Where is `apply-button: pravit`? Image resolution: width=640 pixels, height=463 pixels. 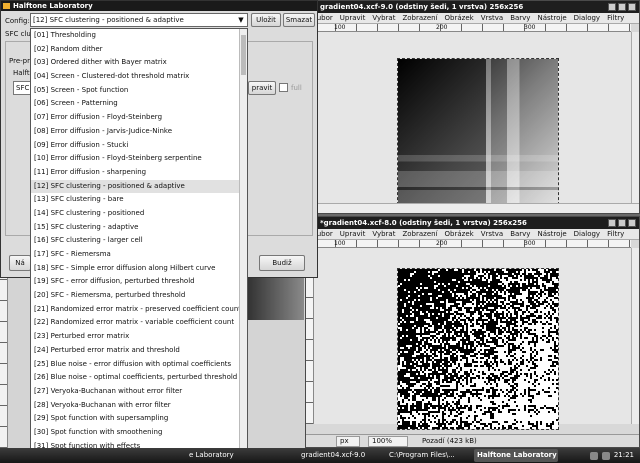 apply-button: pravit is located at coordinates (262, 88).